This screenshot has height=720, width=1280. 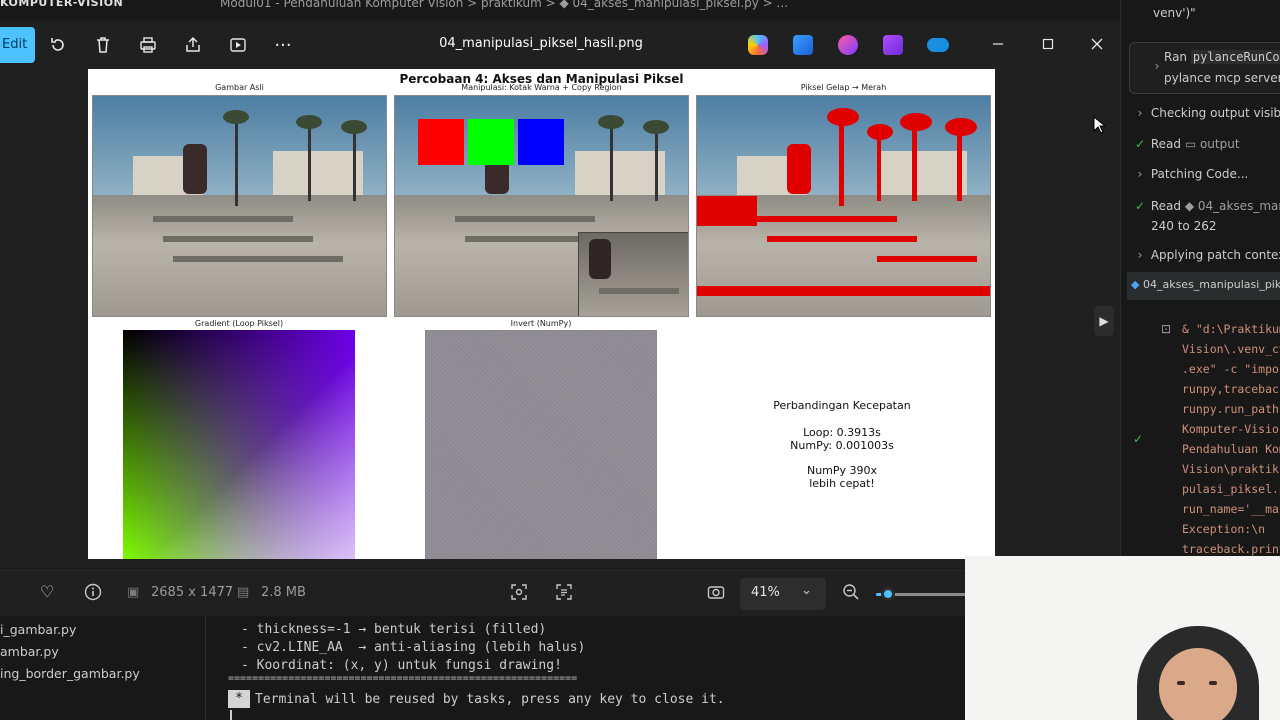 What do you see at coordinates (239, 87) in the screenshot?
I see `panel-title-original: Gambar Asli` at bounding box center [239, 87].